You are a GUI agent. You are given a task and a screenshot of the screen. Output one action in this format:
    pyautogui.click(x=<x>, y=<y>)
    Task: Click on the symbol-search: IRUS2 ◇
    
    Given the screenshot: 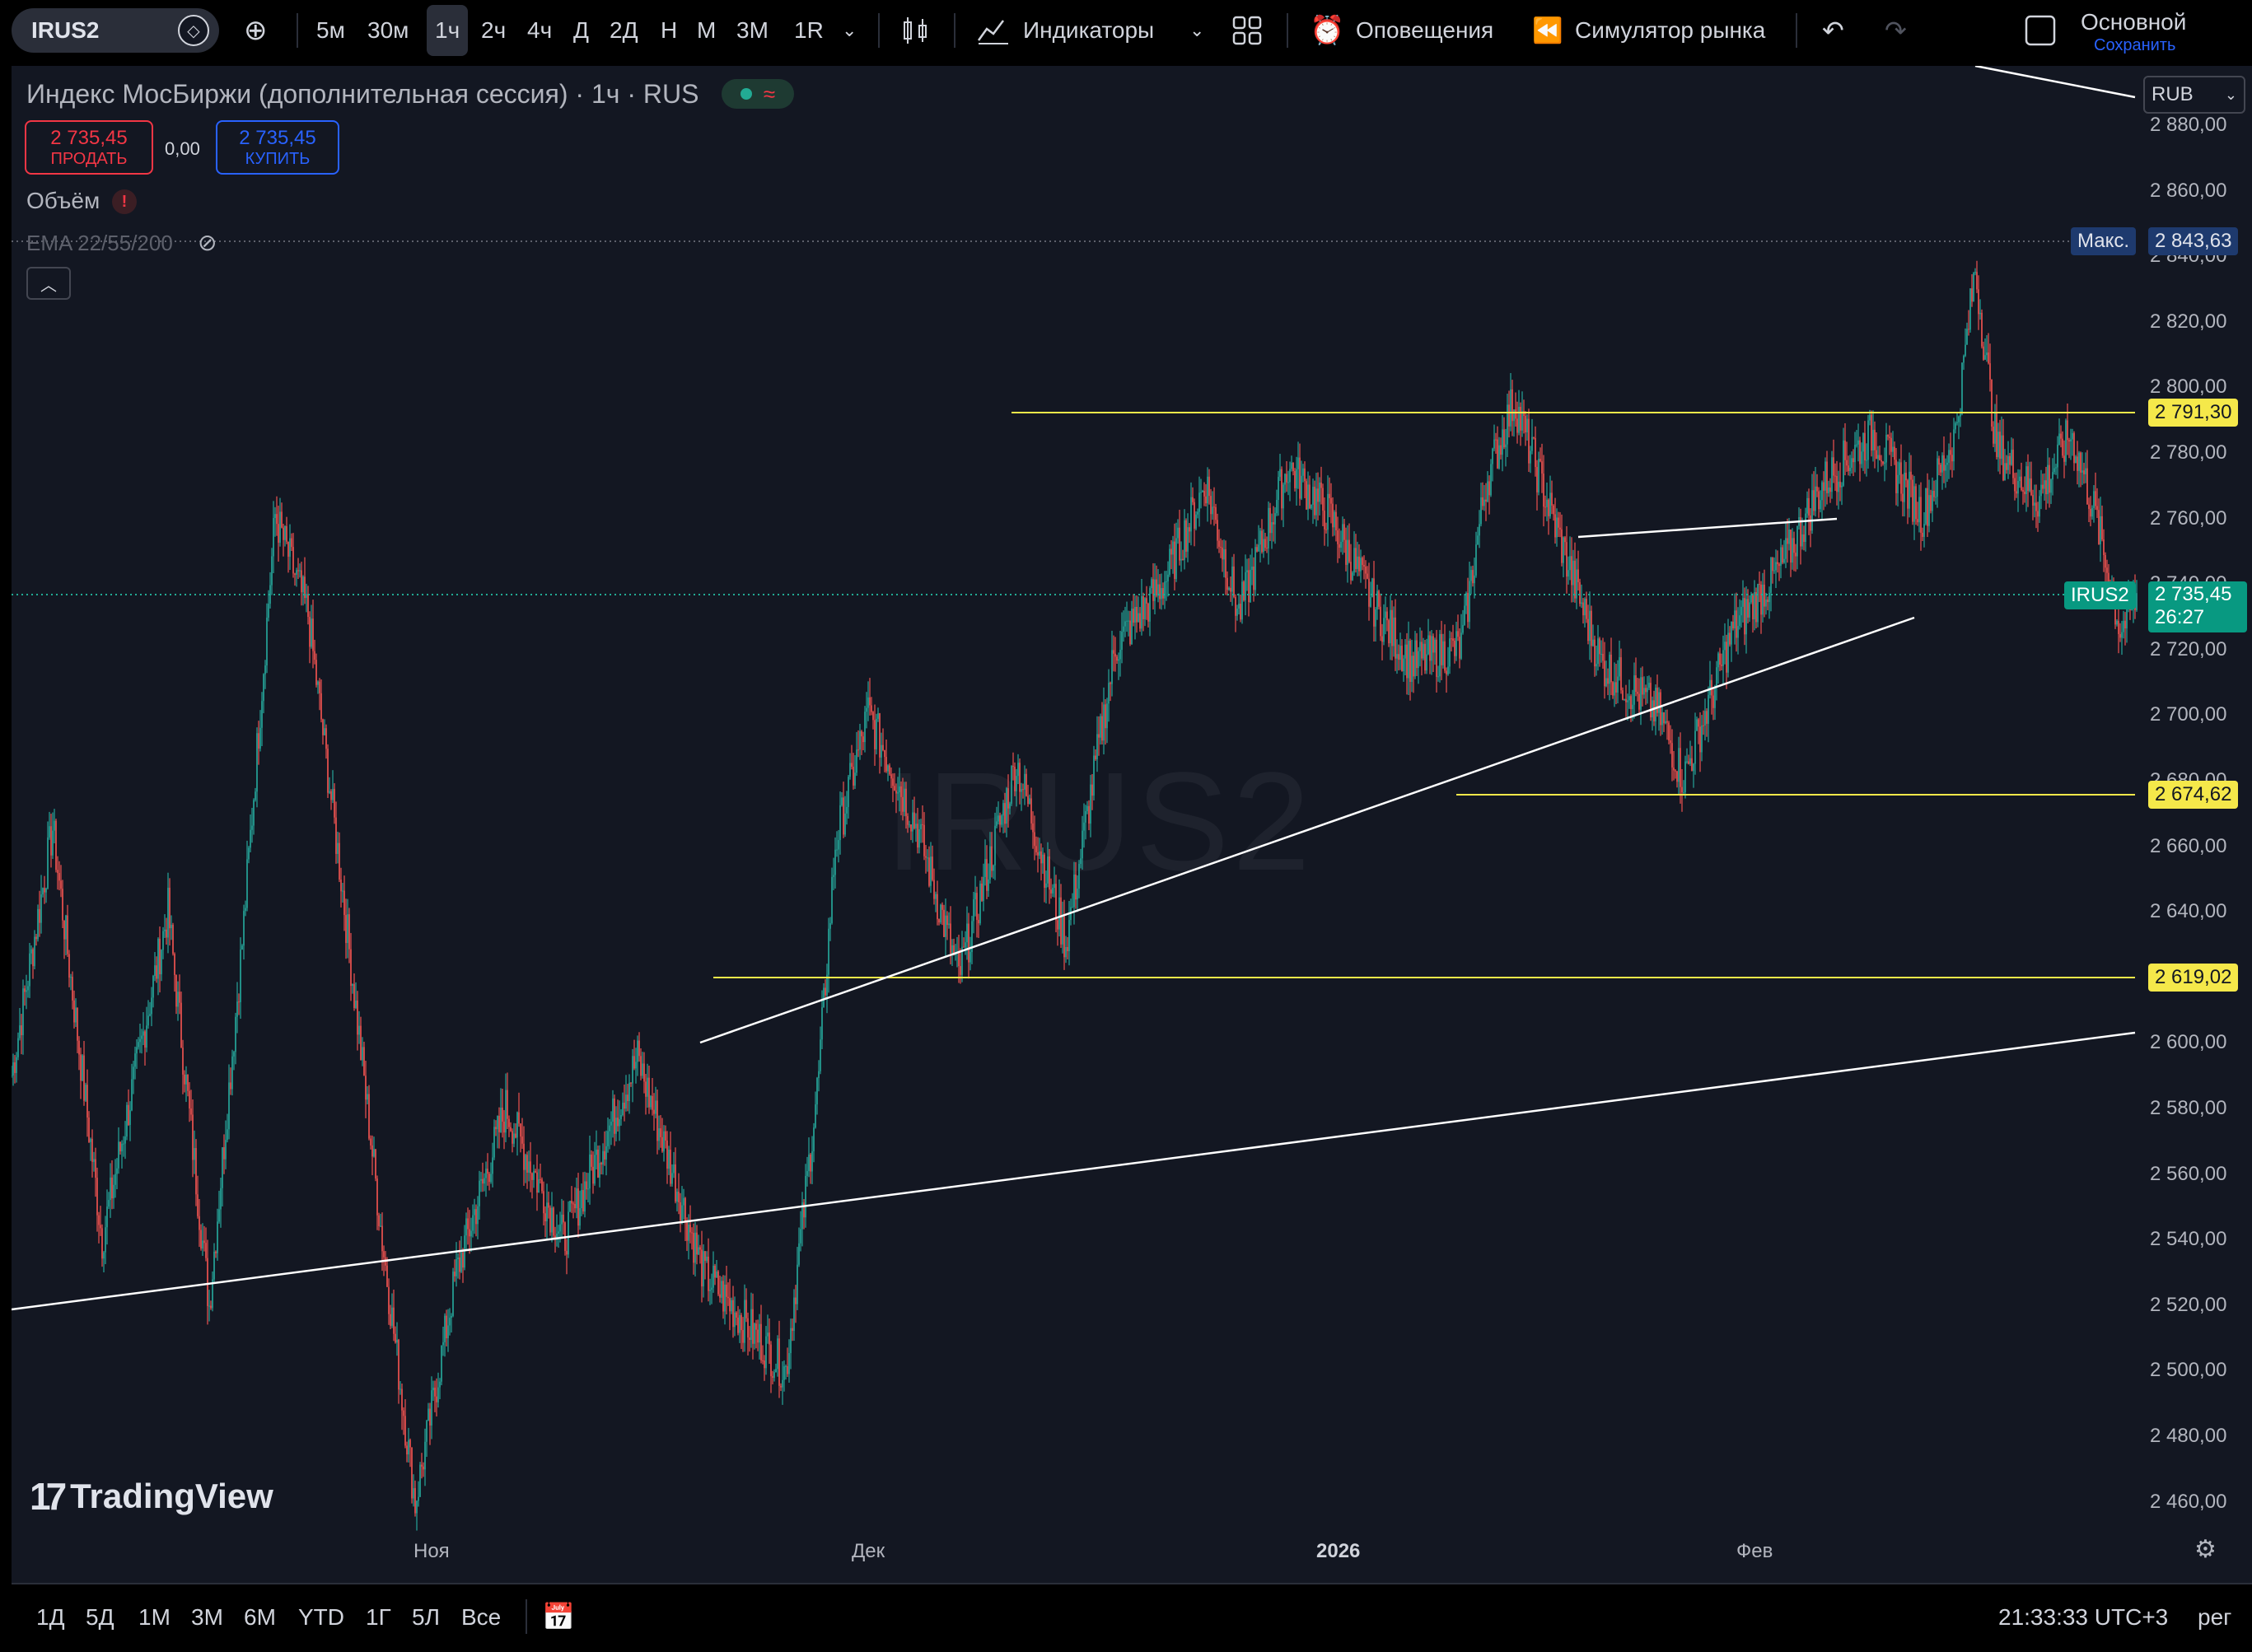 What is the action you would take?
    pyautogui.click(x=115, y=30)
    